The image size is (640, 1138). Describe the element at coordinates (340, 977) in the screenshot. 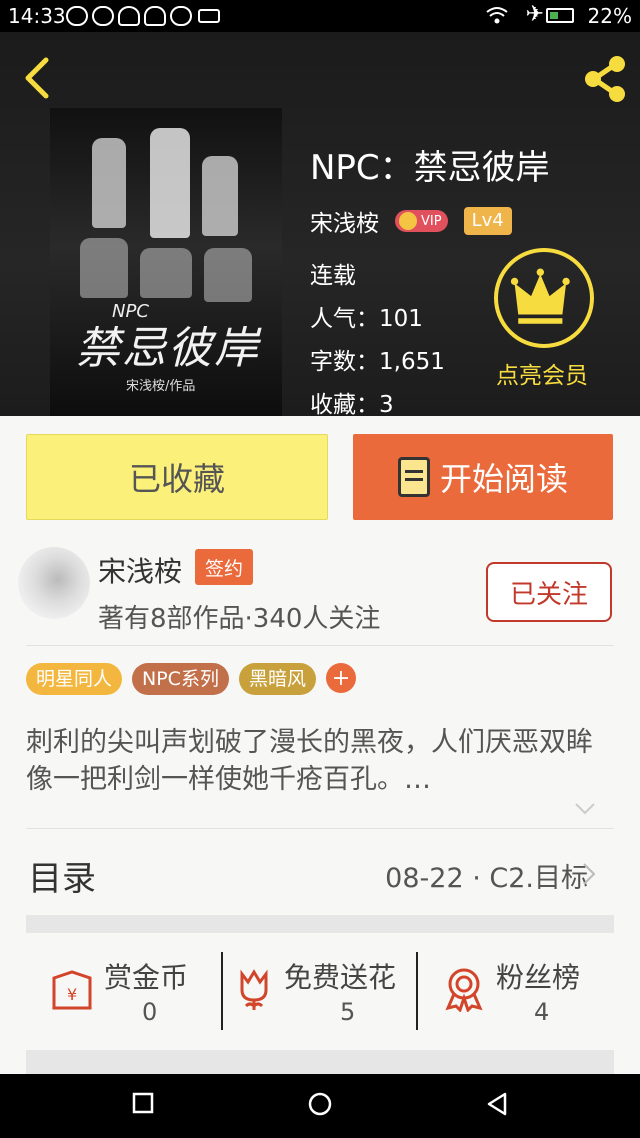

I see `stat-label: 免费送花` at that location.